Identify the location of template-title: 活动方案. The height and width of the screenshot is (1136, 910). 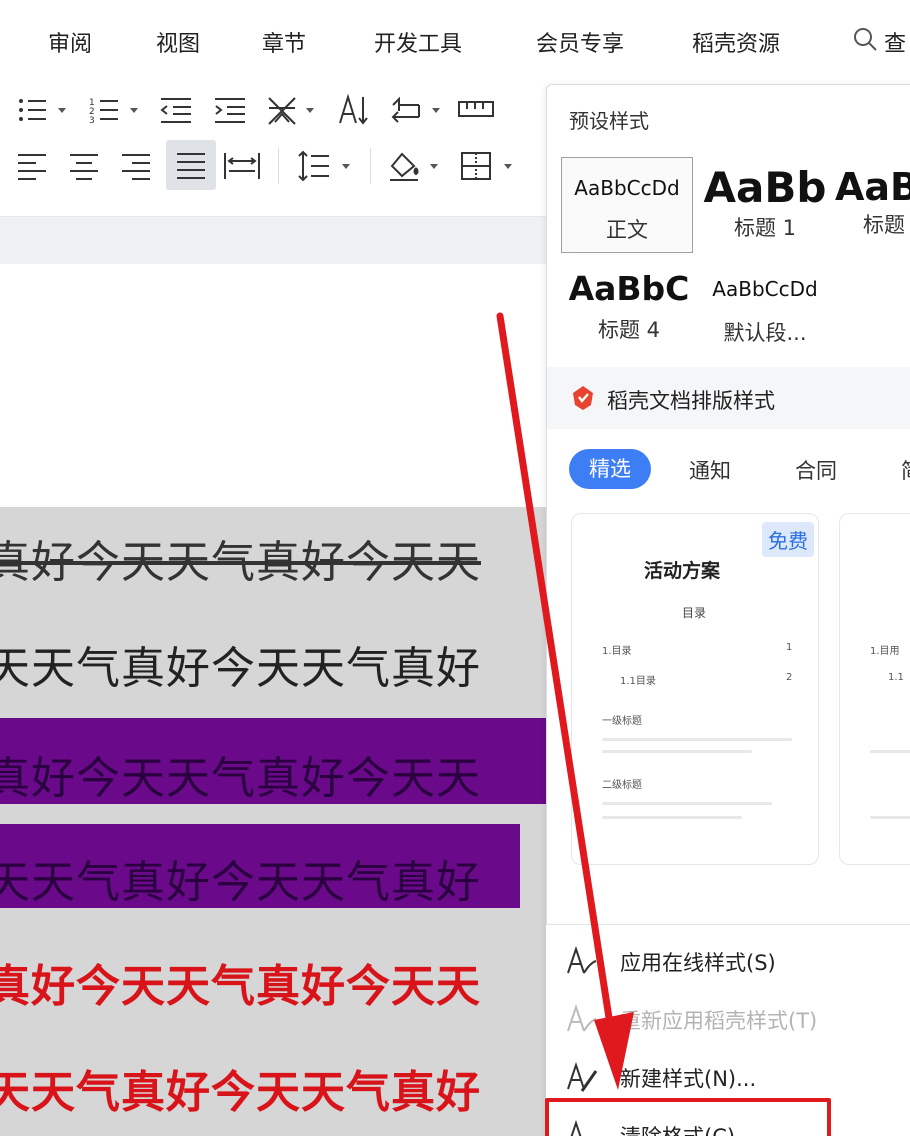
(682, 571).